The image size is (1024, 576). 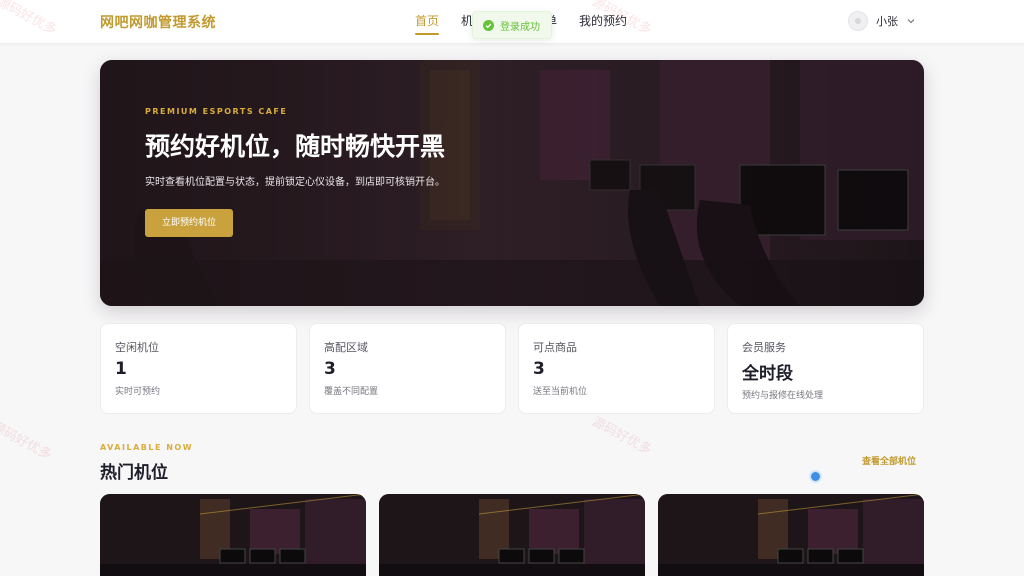 What do you see at coordinates (887, 21) in the screenshot?
I see `user-name: 小张` at bounding box center [887, 21].